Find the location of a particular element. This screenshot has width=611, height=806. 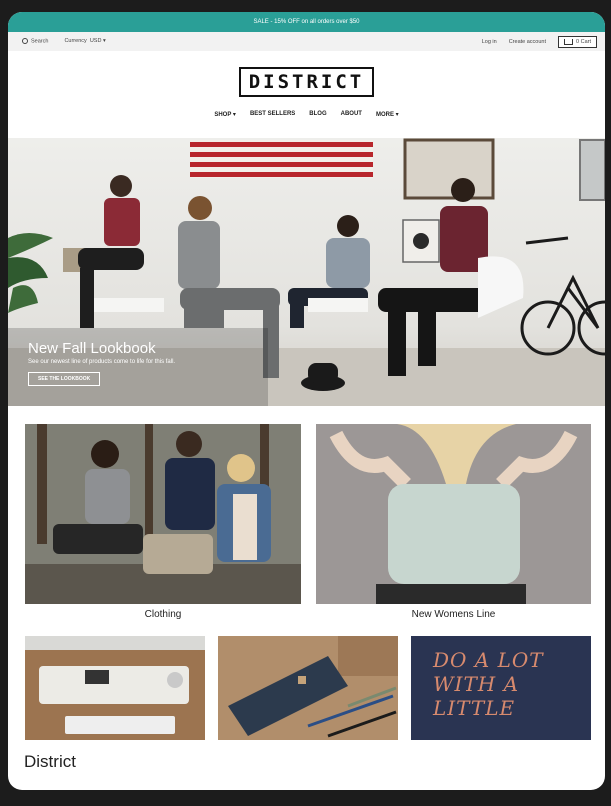

create-account-link: Create account is located at coordinates (527, 42).